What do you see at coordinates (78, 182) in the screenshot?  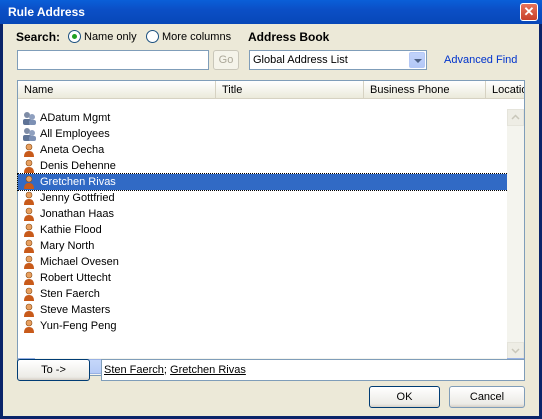 I see `list-item-name: Gretchen Rivas` at bounding box center [78, 182].